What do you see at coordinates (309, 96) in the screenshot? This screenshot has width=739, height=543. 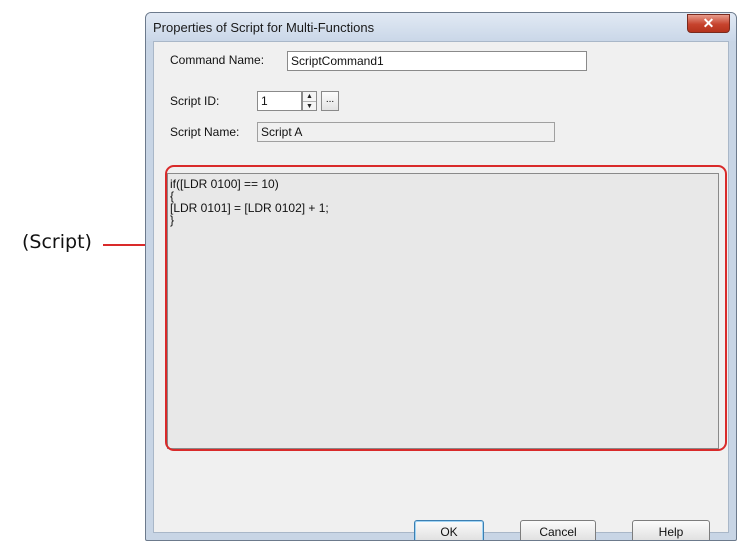 I see `spin-up-icon: ▲` at bounding box center [309, 96].